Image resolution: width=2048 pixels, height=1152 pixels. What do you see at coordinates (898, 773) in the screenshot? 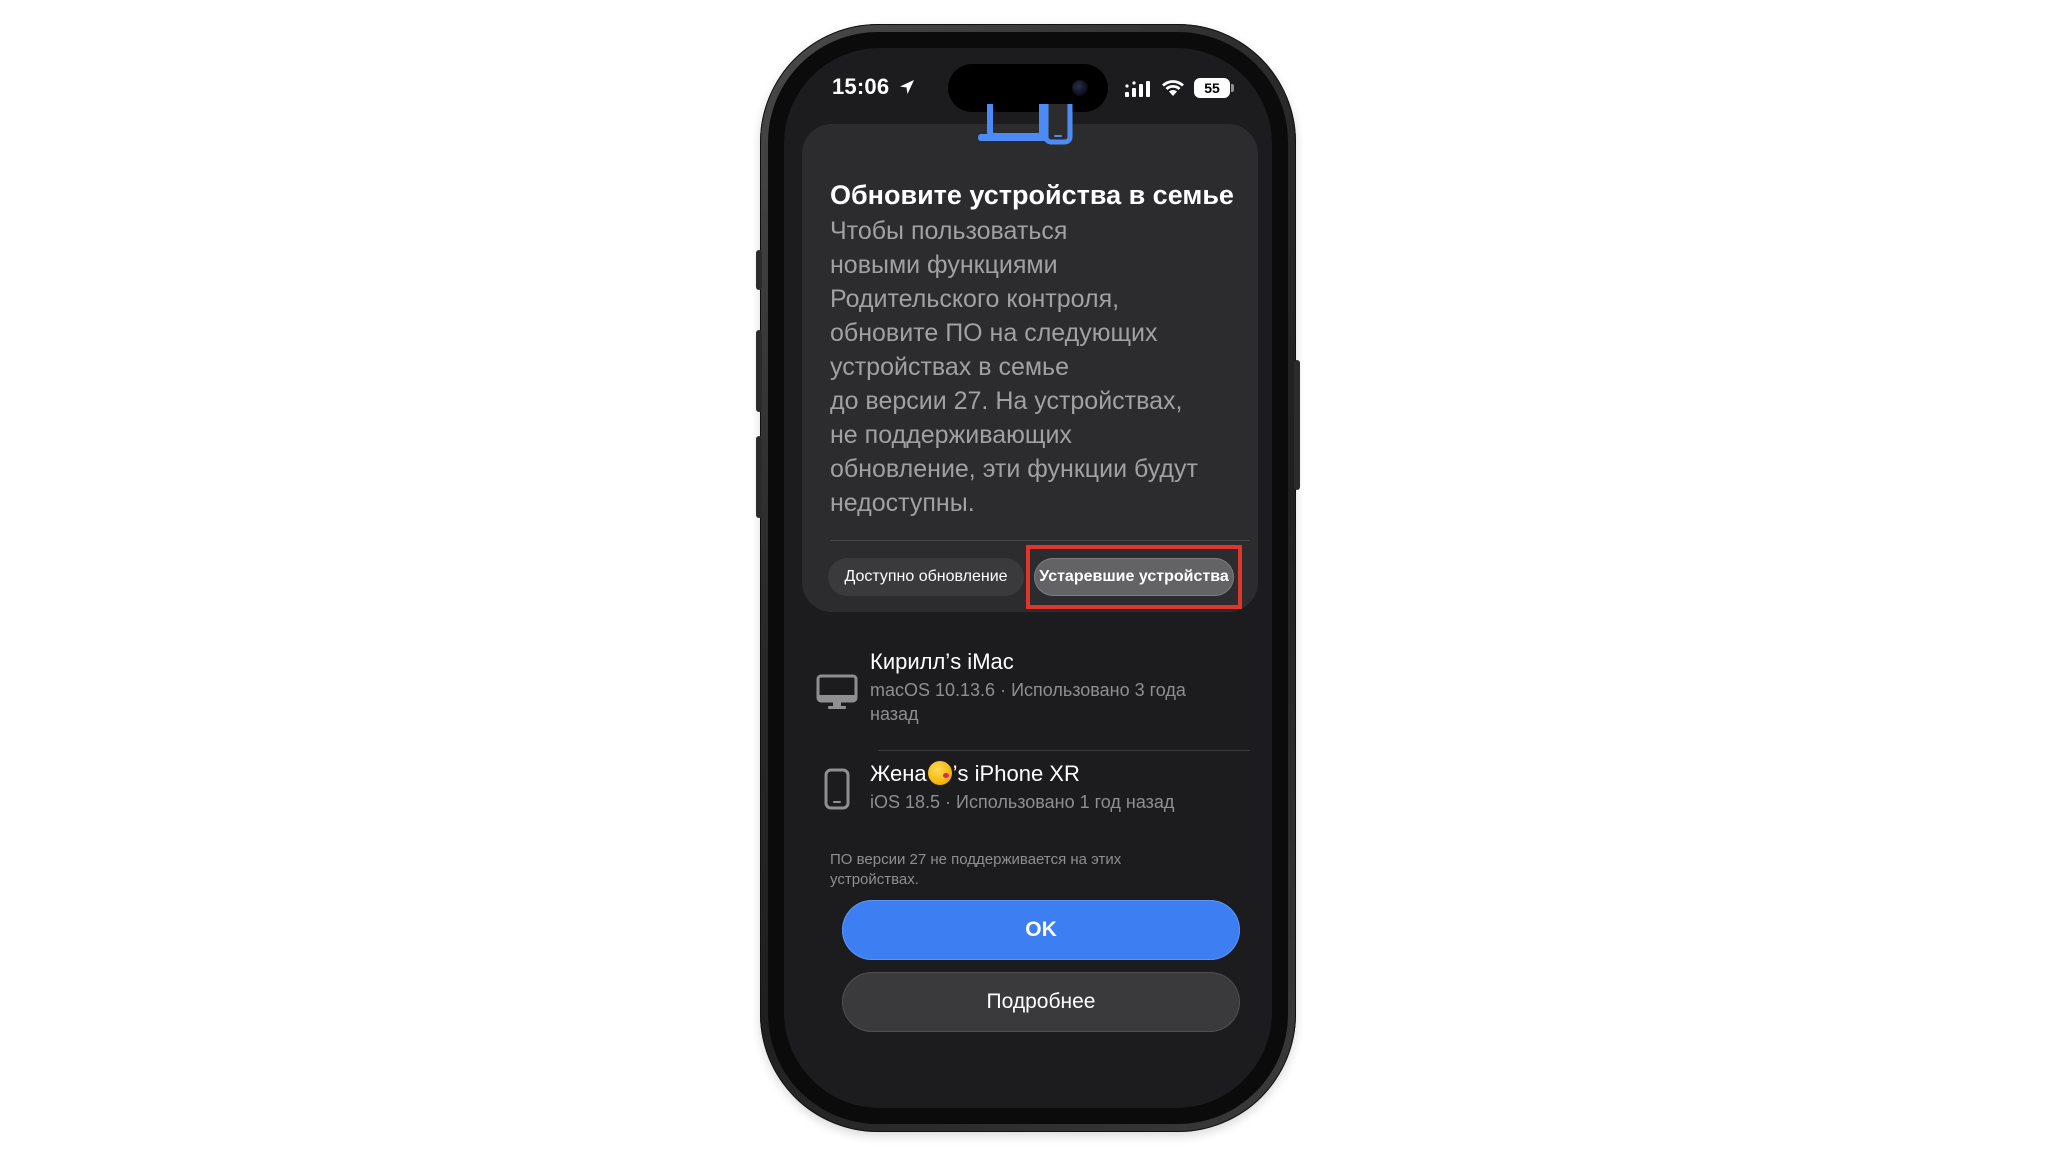
I see `device-name-iphone-part1: Жена` at bounding box center [898, 773].